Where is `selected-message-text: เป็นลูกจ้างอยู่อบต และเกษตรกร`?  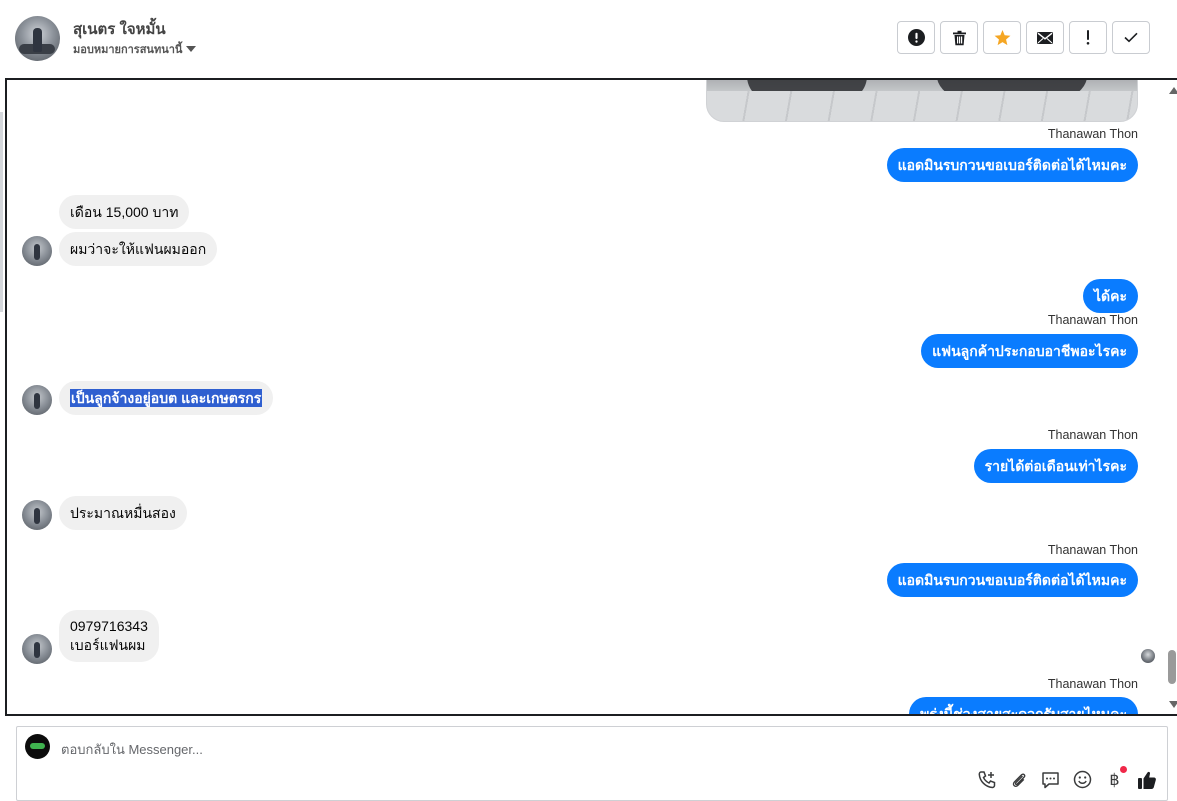
selected-message-text: เป็นลูกจ้างอยู่อบต และเกษตรกร is located at coordinates (166, 398).